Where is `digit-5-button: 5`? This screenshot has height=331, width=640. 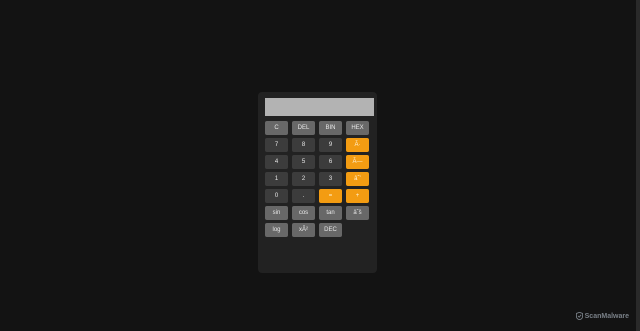 digit-5-button: 5 is located at coordinates (303, 162).